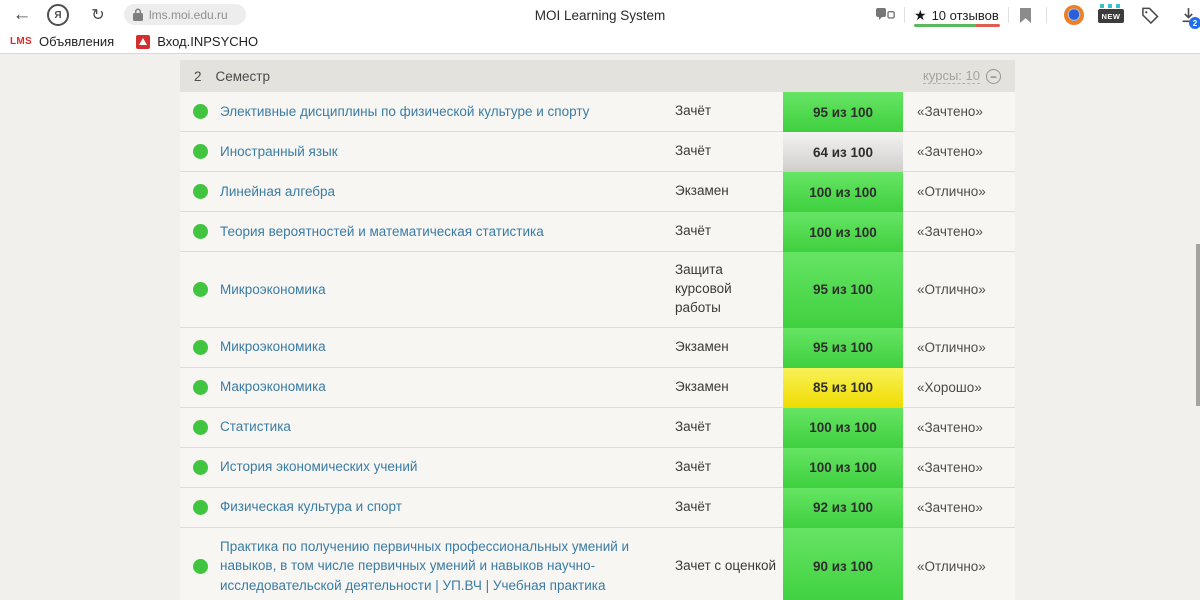 This screenshot has height=600, width=1200. What do you see at coordinates (920, 14) in the screenshot?
I see `star-icon: ★` at bounding box center [920, 14].